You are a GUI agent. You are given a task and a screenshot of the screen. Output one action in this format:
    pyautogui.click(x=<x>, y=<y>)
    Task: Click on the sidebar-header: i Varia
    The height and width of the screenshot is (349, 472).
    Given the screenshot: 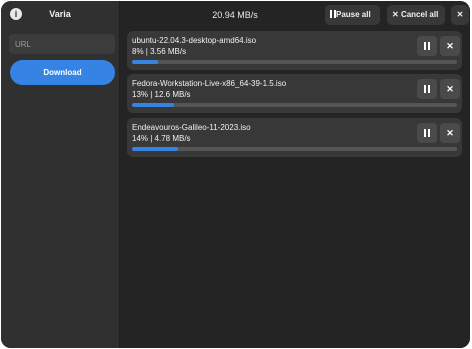 What is the action you would take?
    pyautogui.click(x=60, y=15)
    